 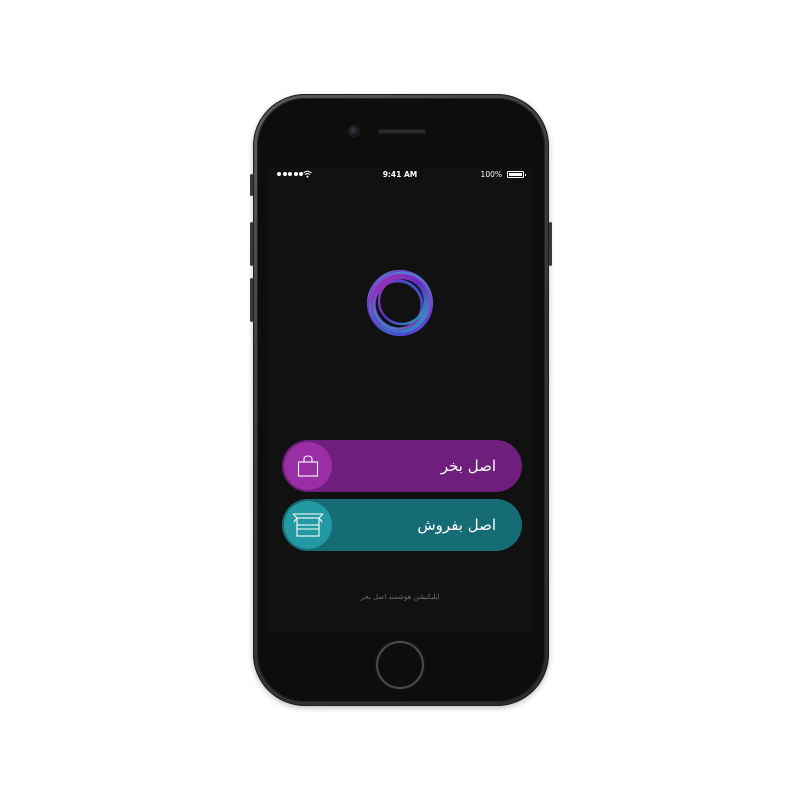 I want to click on sell-icon-circle, so click(x=308, y=525).